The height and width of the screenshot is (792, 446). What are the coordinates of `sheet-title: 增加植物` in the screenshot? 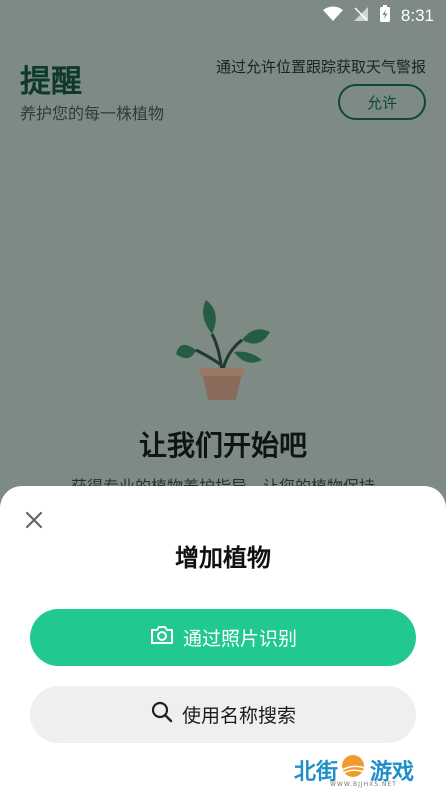 It's located at (223, 558).